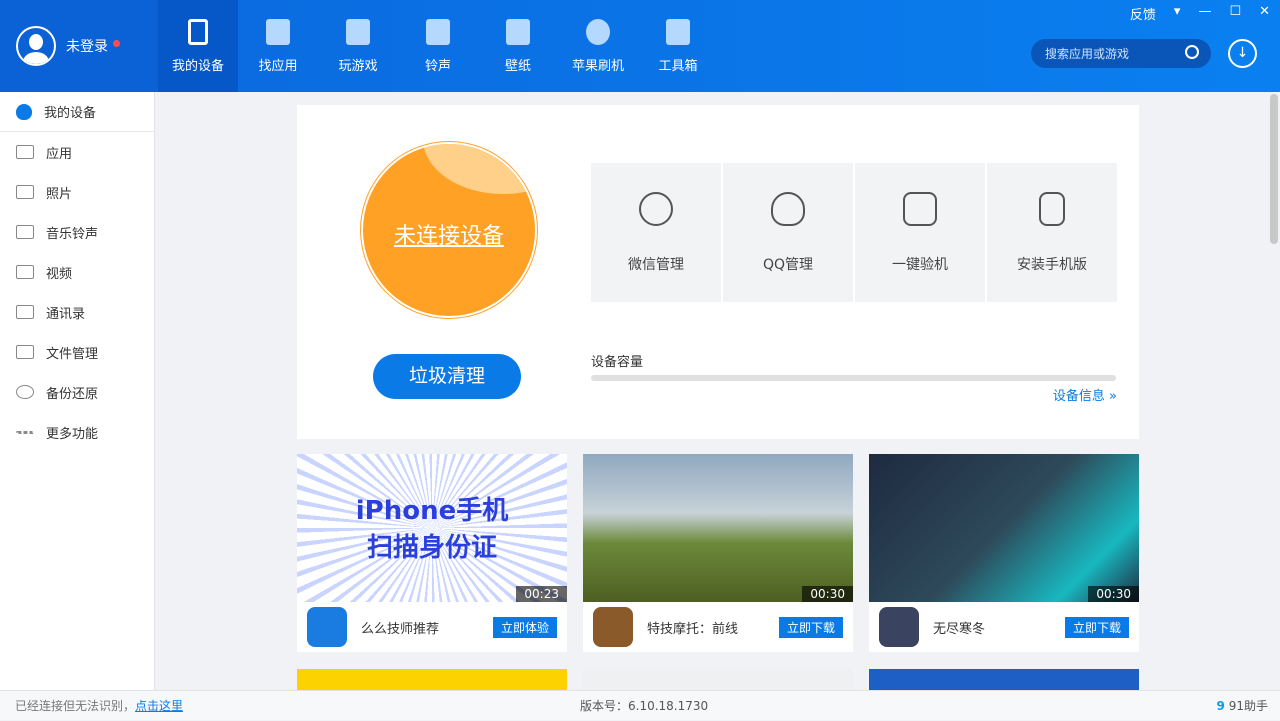 This screenshot has height=721, width=1280. What do you see at coordinates (159, 706) in the screenshot?
I see `click-here-link: 点击这里` at bounding box center [159, 706].